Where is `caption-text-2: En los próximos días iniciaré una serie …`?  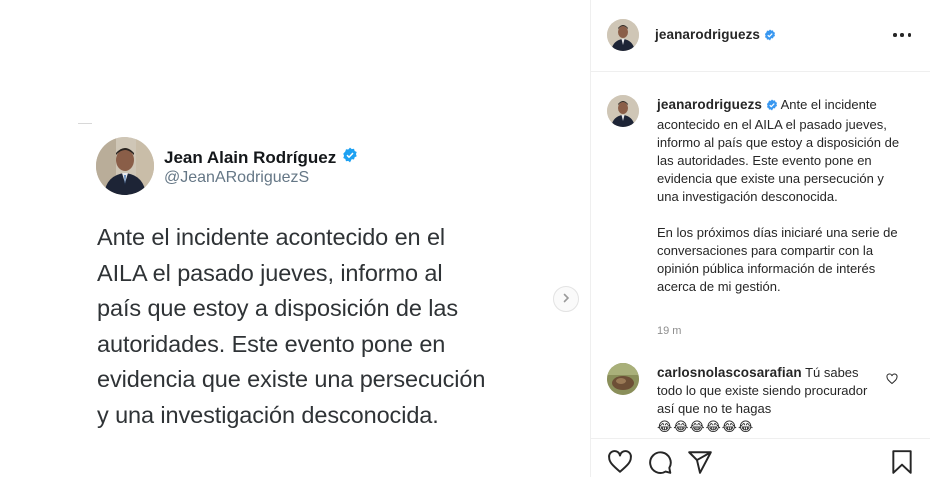 caption-text-2: En los próximos días iniciaré una serie … is located at coordinates (777, 259).